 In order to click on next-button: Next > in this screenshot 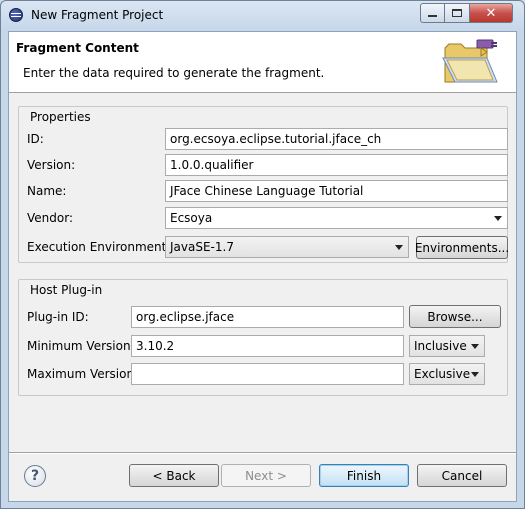, I will do `click(266, 475)`.